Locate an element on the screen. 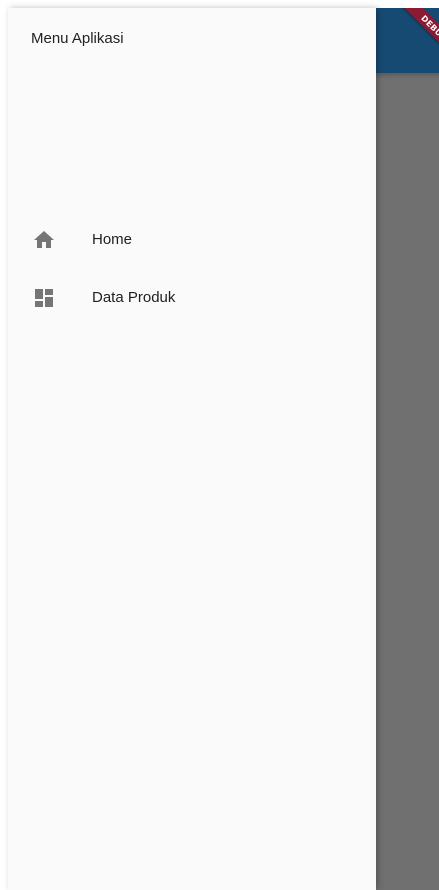 This screenshot has width=439, height=890. menu-item-home: Home is located at coordinates (192, 240).